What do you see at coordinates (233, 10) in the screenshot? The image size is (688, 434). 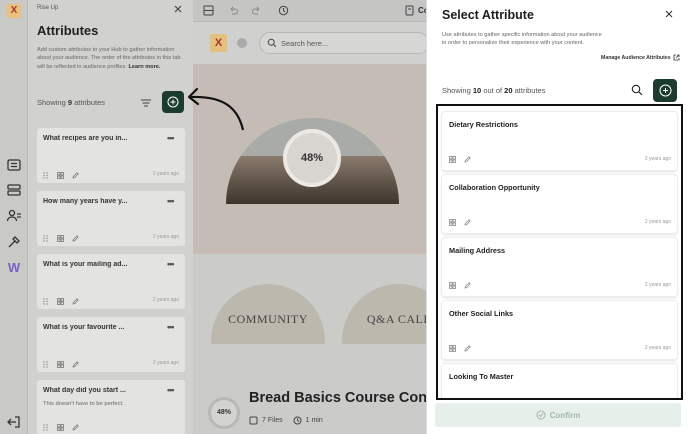 I see `undo-icon` at bounding box center [233, 10].